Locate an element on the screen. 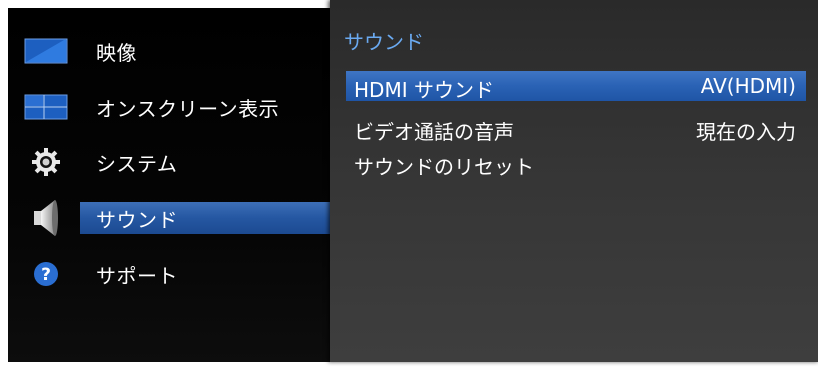  submenu-item-value: AV(HDMI) is located at coordinates (748, 86).